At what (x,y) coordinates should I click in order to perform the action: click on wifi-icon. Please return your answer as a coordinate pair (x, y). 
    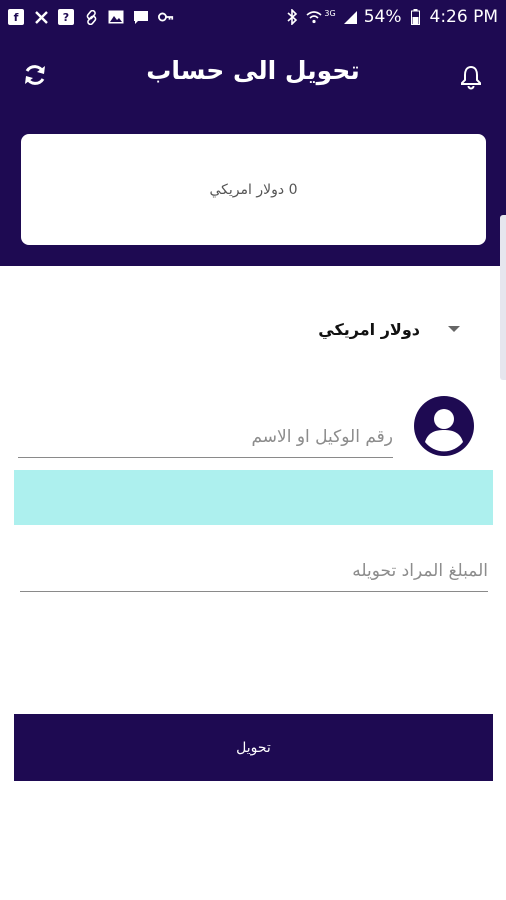
    Looking at the image, I should click on (314, 17).